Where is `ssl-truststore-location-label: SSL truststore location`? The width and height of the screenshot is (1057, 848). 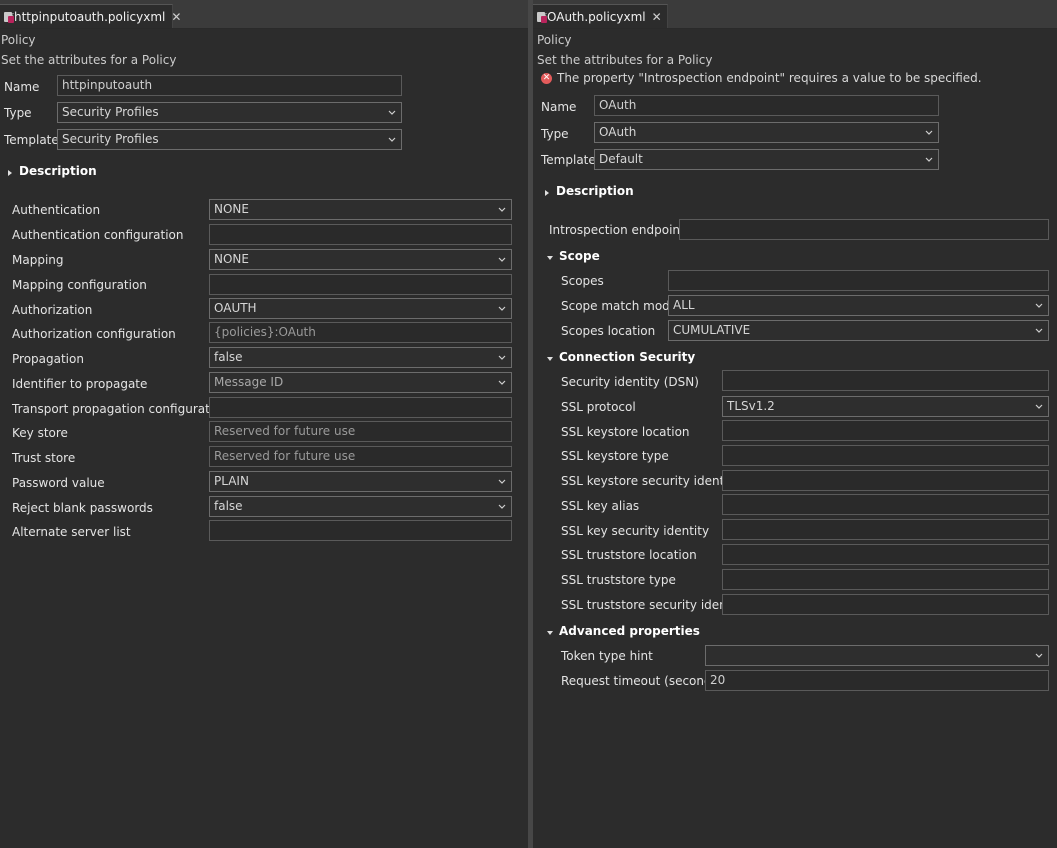 ssl-truststore-location-label: SSL truststore location is located at coordinates (629, 555).